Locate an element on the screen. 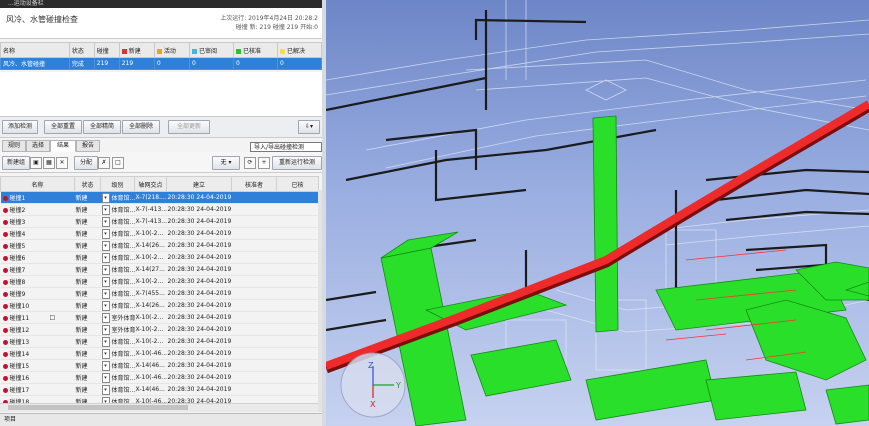 This screenshot has height=426, width=869. ungroup-icon: ▦ is located at coordinates (49, 163).